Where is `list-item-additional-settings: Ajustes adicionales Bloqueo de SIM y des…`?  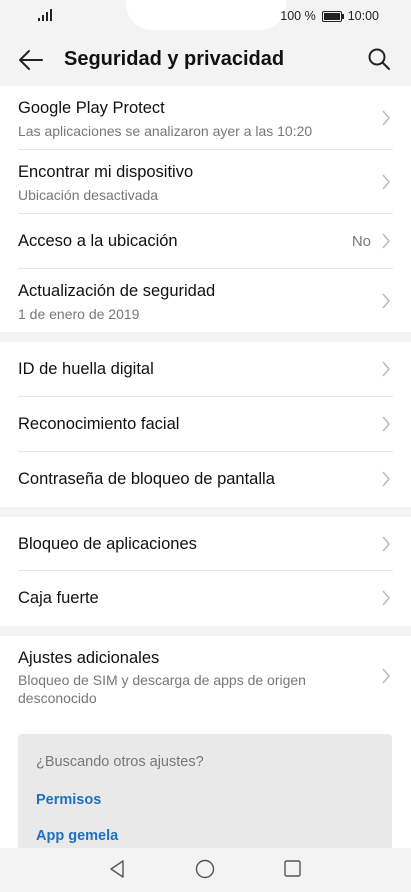
list-item-additional-settings: Ajustes adicionales Bloqueo de SIM y des… is located at coordinates (205, 676).